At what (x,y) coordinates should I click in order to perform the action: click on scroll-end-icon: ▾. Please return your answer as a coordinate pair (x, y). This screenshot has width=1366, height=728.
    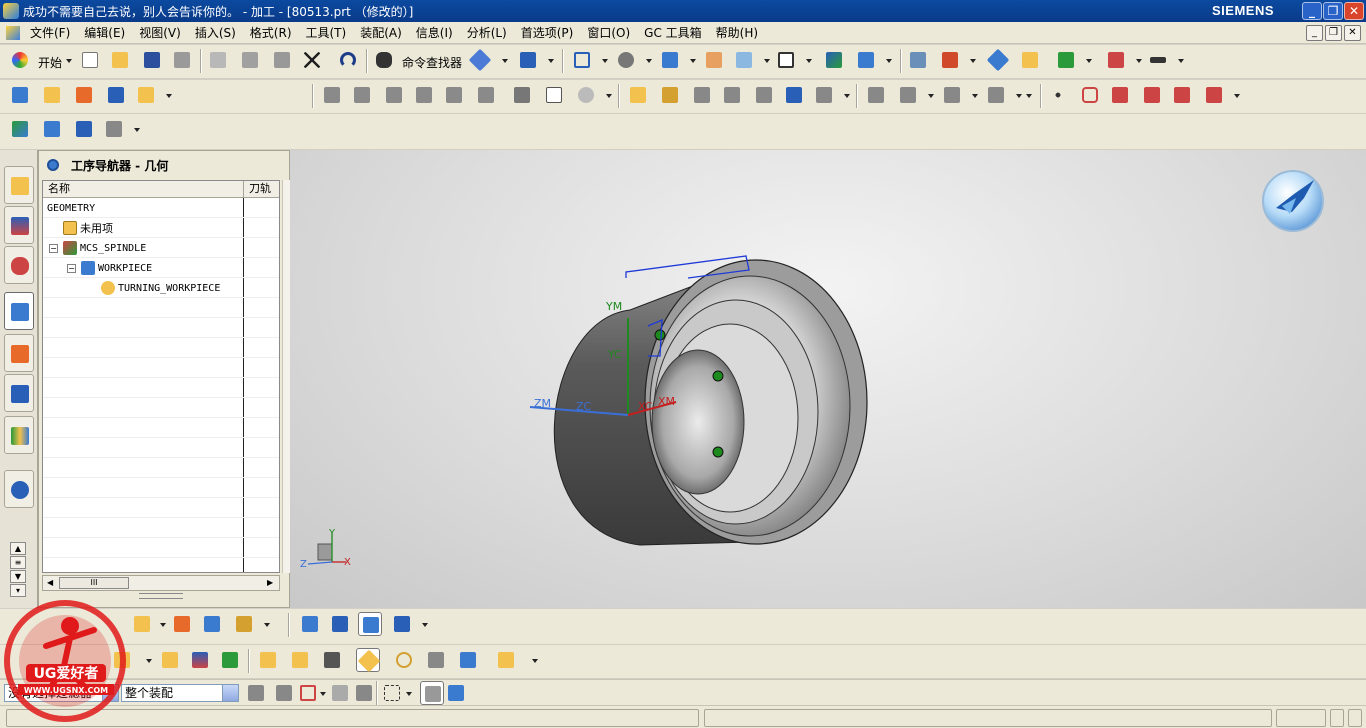
    Looking at the image, I should click on (18, 590).